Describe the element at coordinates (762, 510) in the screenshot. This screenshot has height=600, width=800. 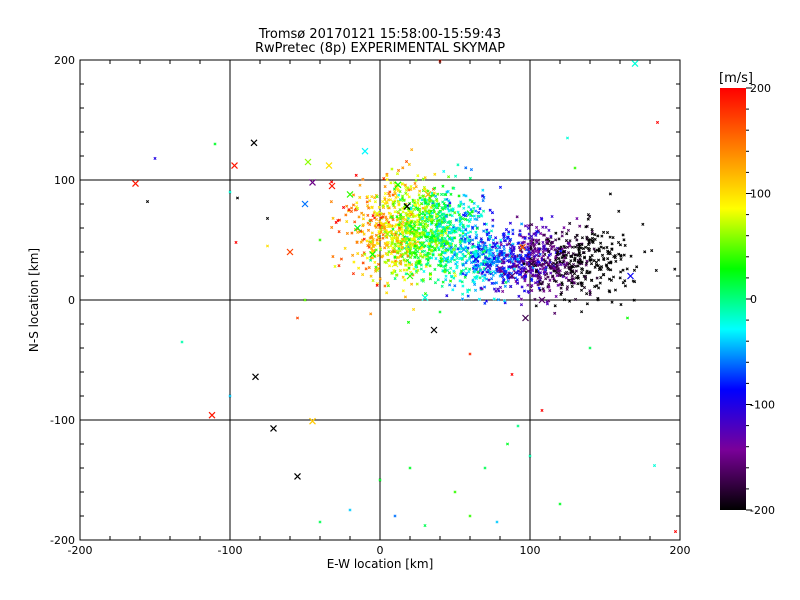
I see `colorbar-tick-label: -200` at that location.